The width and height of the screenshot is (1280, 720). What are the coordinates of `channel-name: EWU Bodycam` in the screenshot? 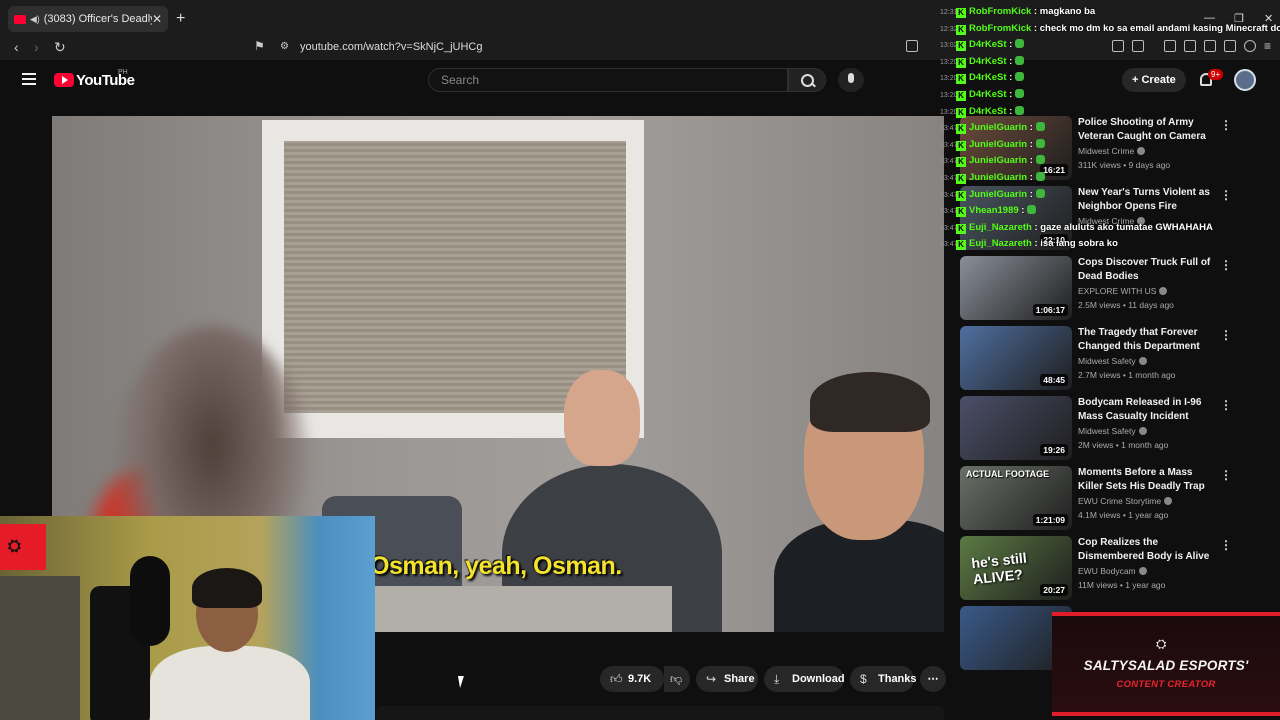 It's located at (1112, 571).